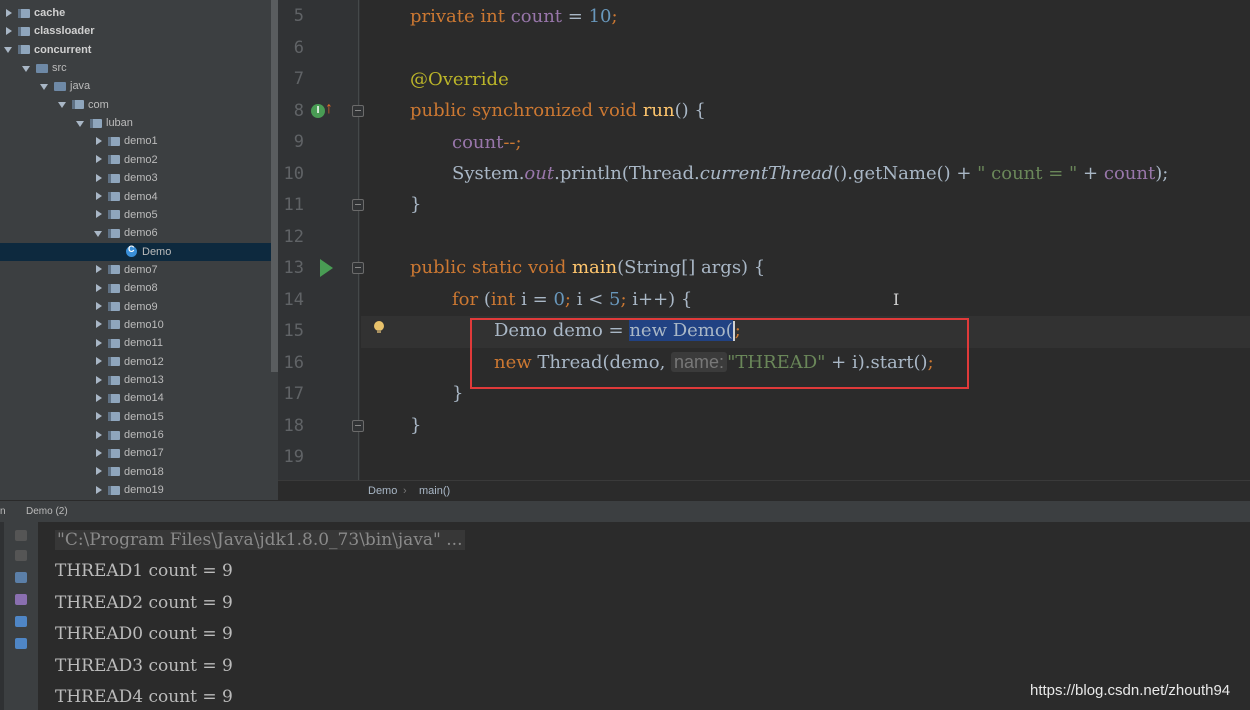 The width and height of the screenshot is (1250, 710). Describe the element at coordinates (139, 490) in the screenshot. I see `tree-item-demo19: demo19` at that location.